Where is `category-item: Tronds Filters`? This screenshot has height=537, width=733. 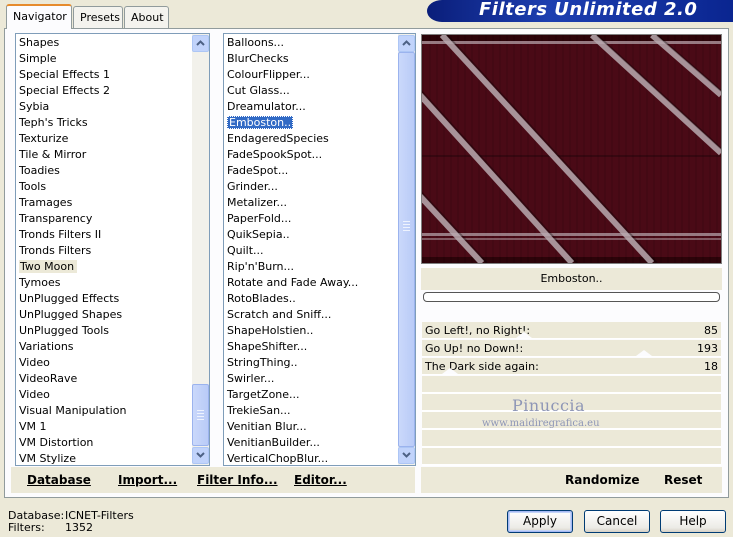
category-item: Tronds Filters is located at coordinates (112, 251).